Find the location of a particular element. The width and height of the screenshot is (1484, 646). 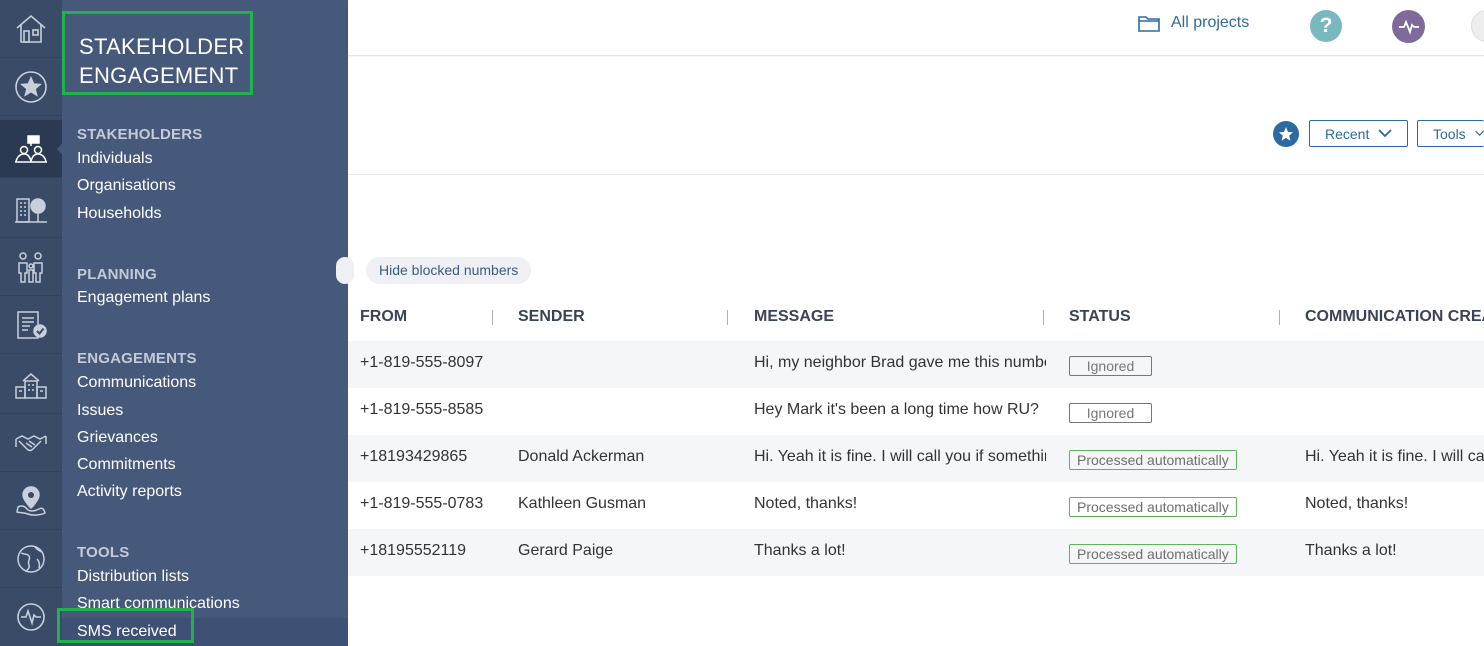

buildings-tree-icon is located at coordinates (31, 210).